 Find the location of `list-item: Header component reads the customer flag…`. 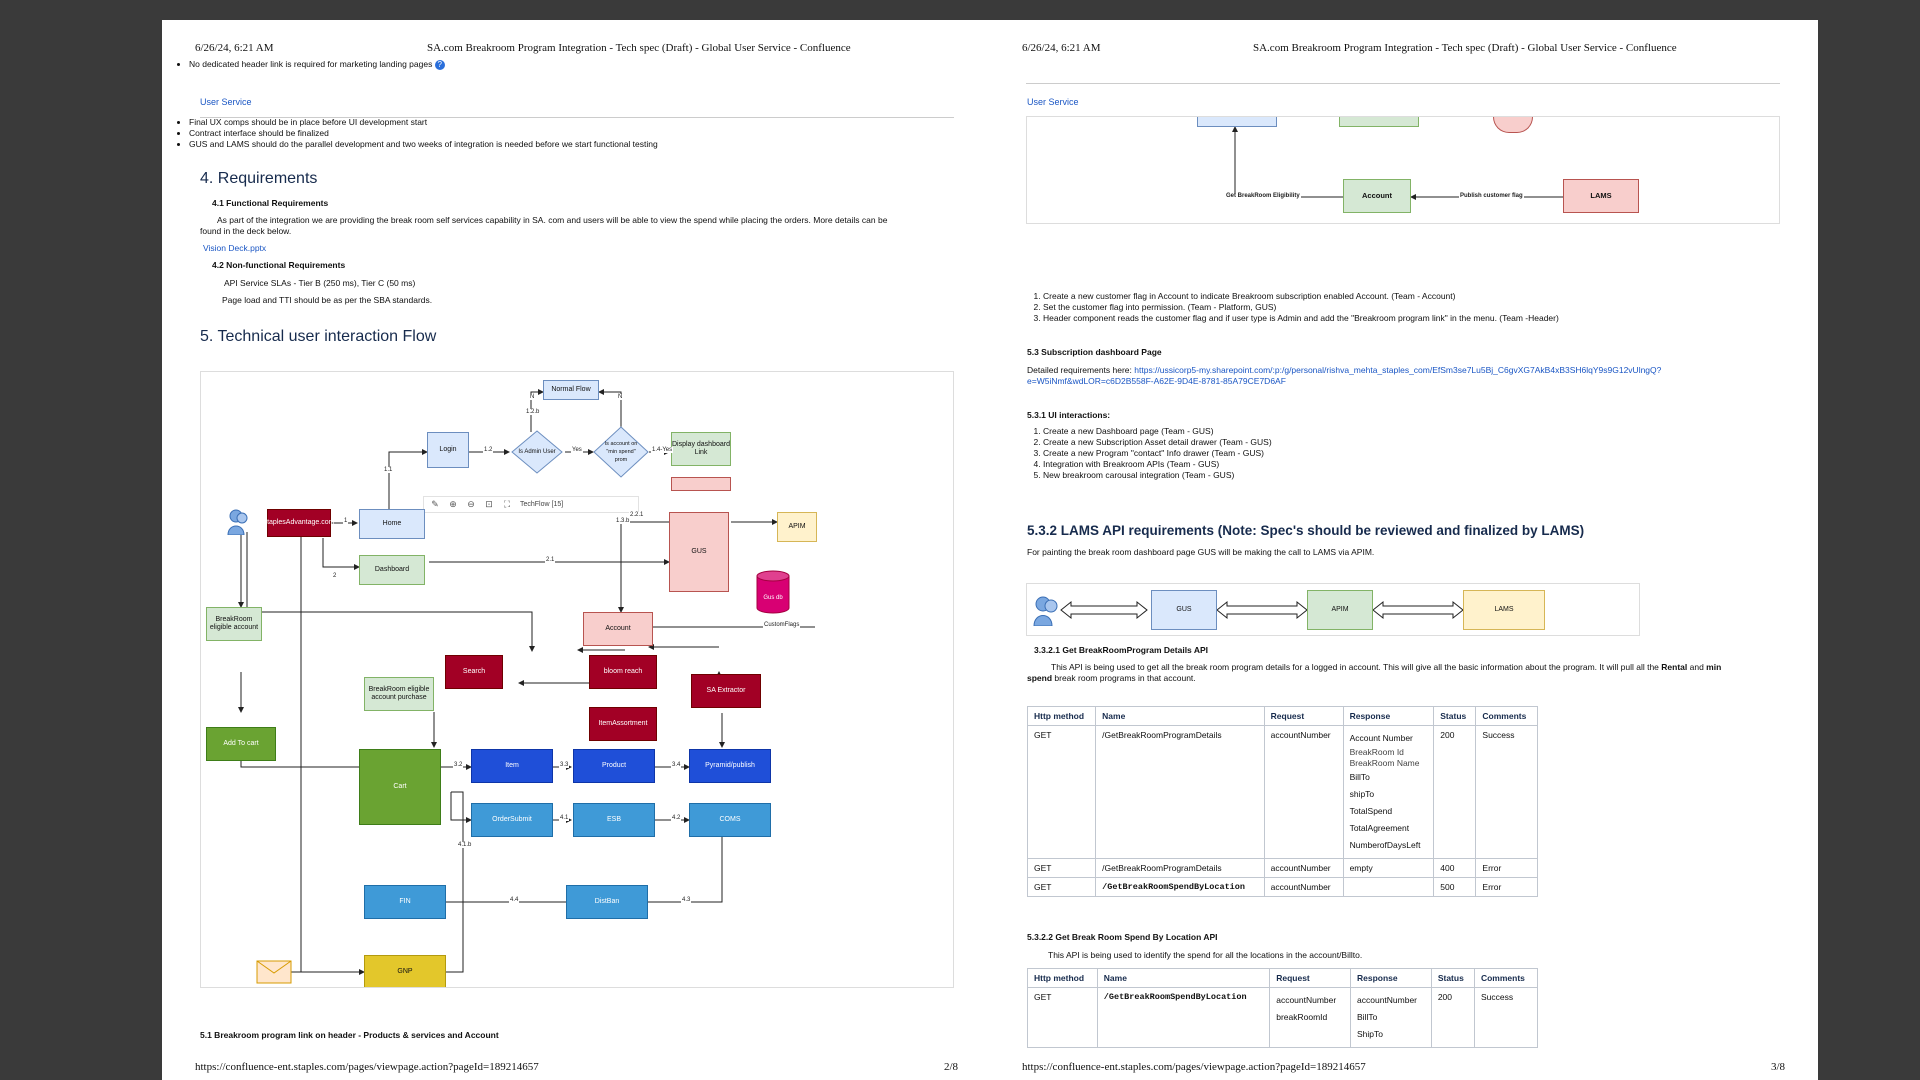

list-item: Header component reads the customer flag… is located at coordinates (1301, 318).